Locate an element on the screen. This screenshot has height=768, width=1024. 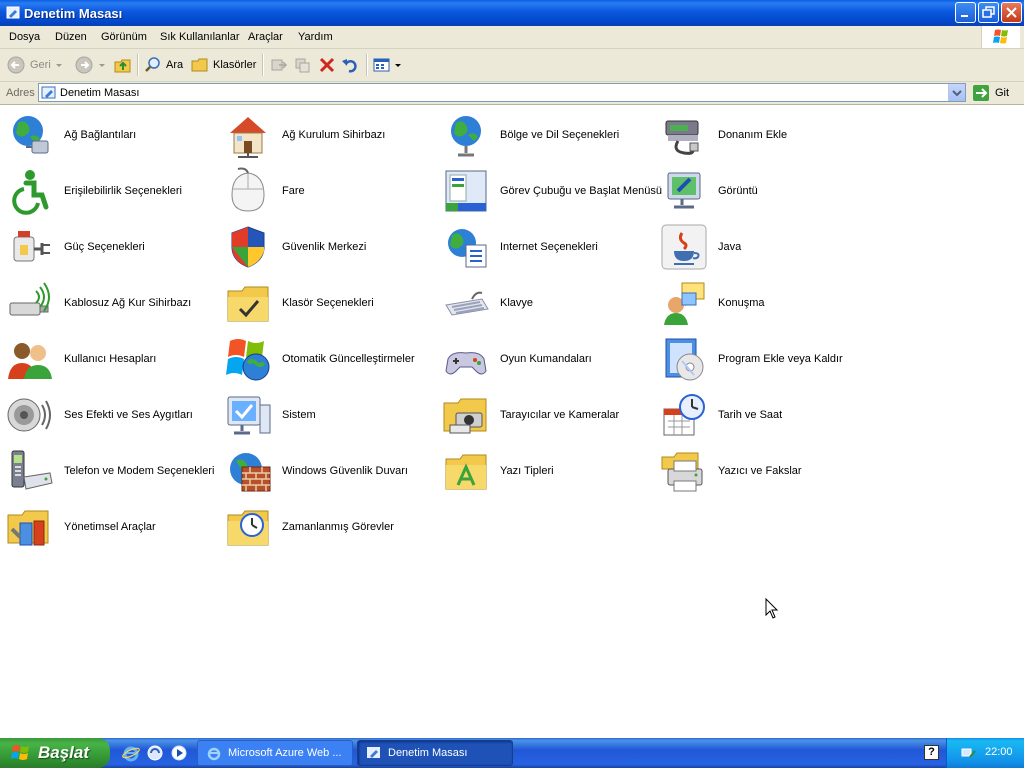
control-panel-item-add-hardware: Donanım Ekle is located at coordinates (765, 135).